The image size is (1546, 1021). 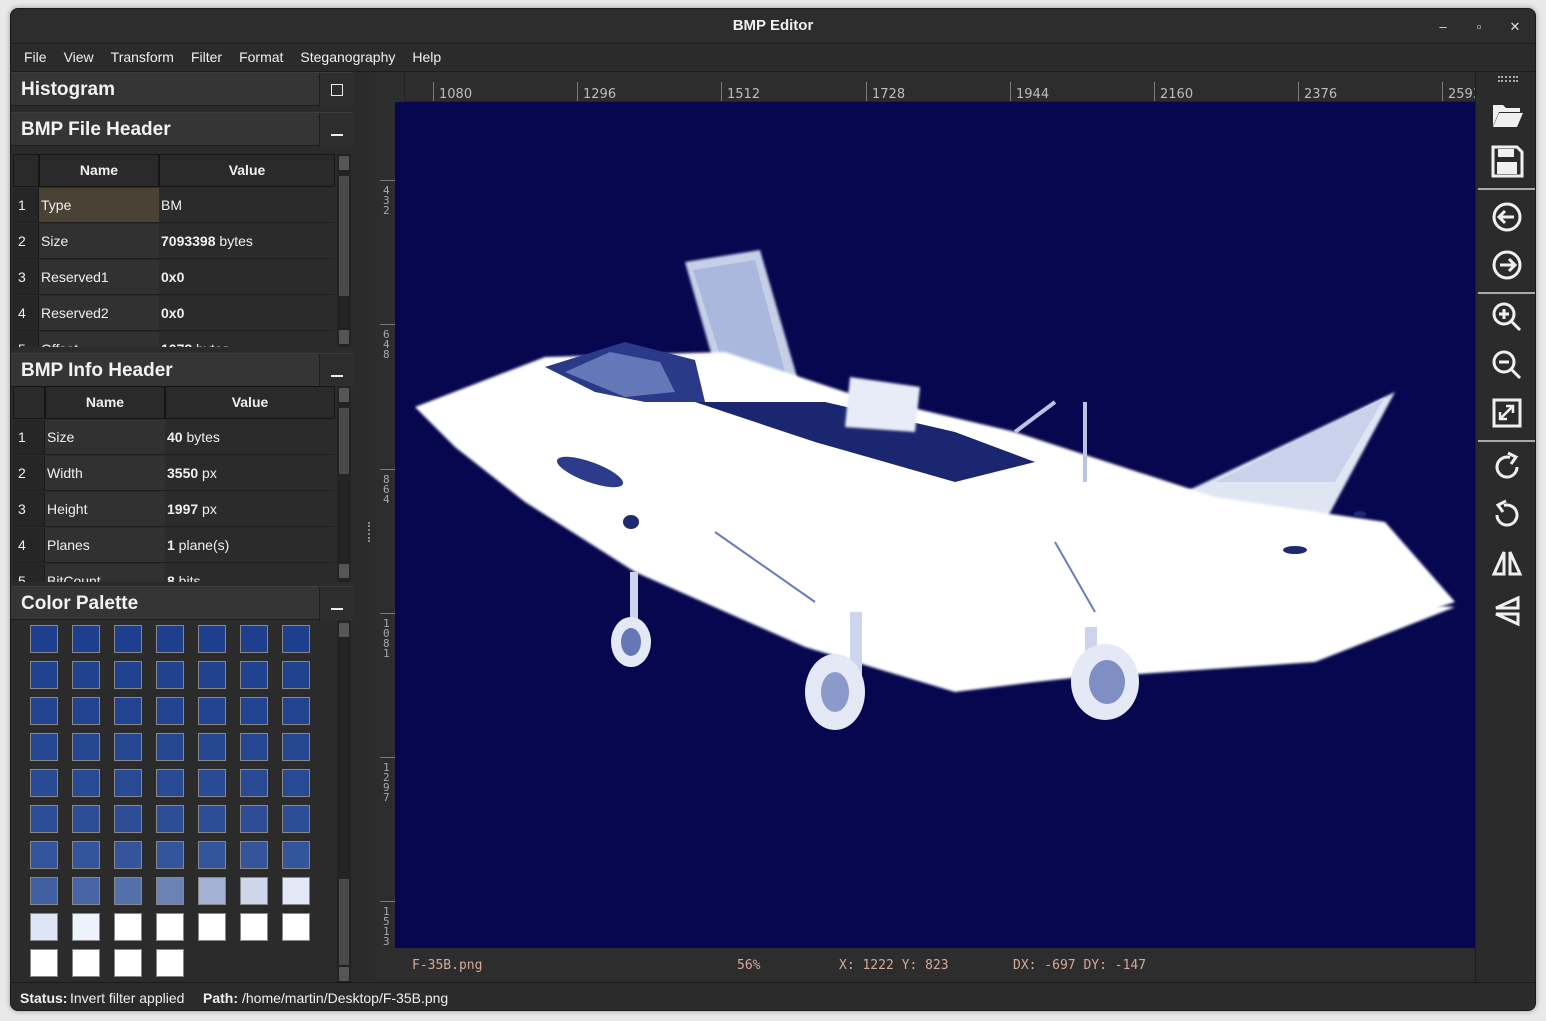 What do you see at coordinates (174, 546) in the screenshot?
I see `table-row: 4 Planes 1 plane(s)` at bounding box center [174, 546].